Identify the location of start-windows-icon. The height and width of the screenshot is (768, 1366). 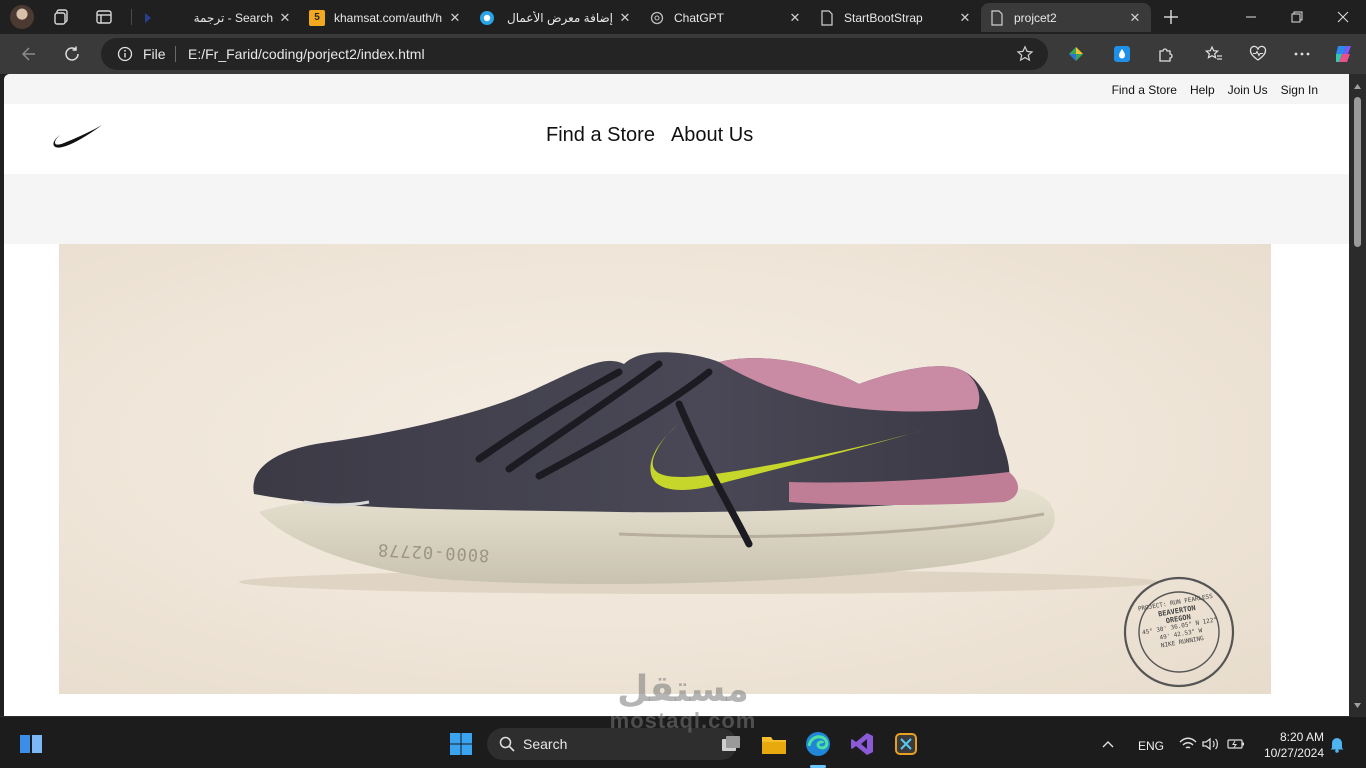
(461, 744).